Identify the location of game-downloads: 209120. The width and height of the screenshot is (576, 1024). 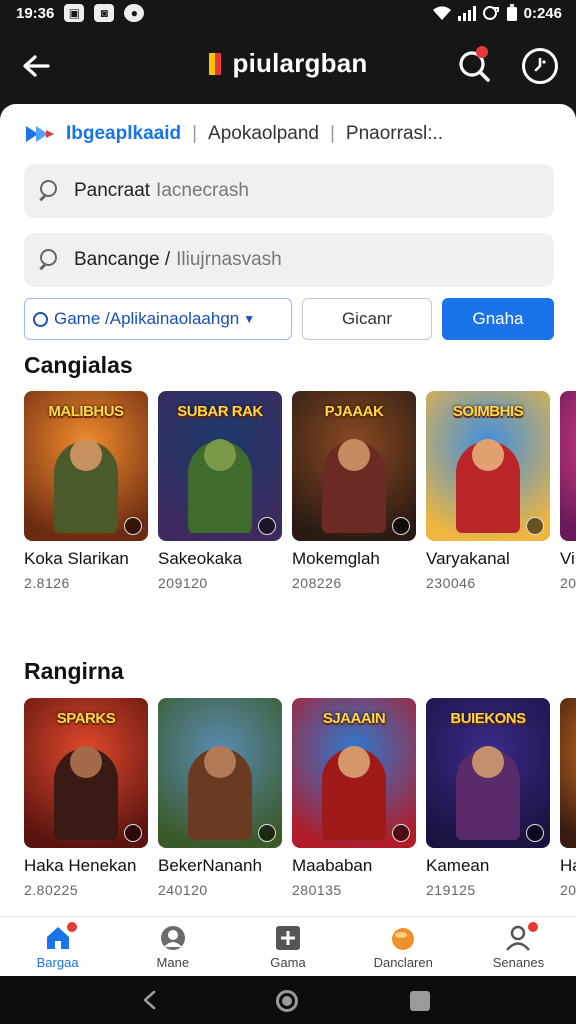
(183, 583).